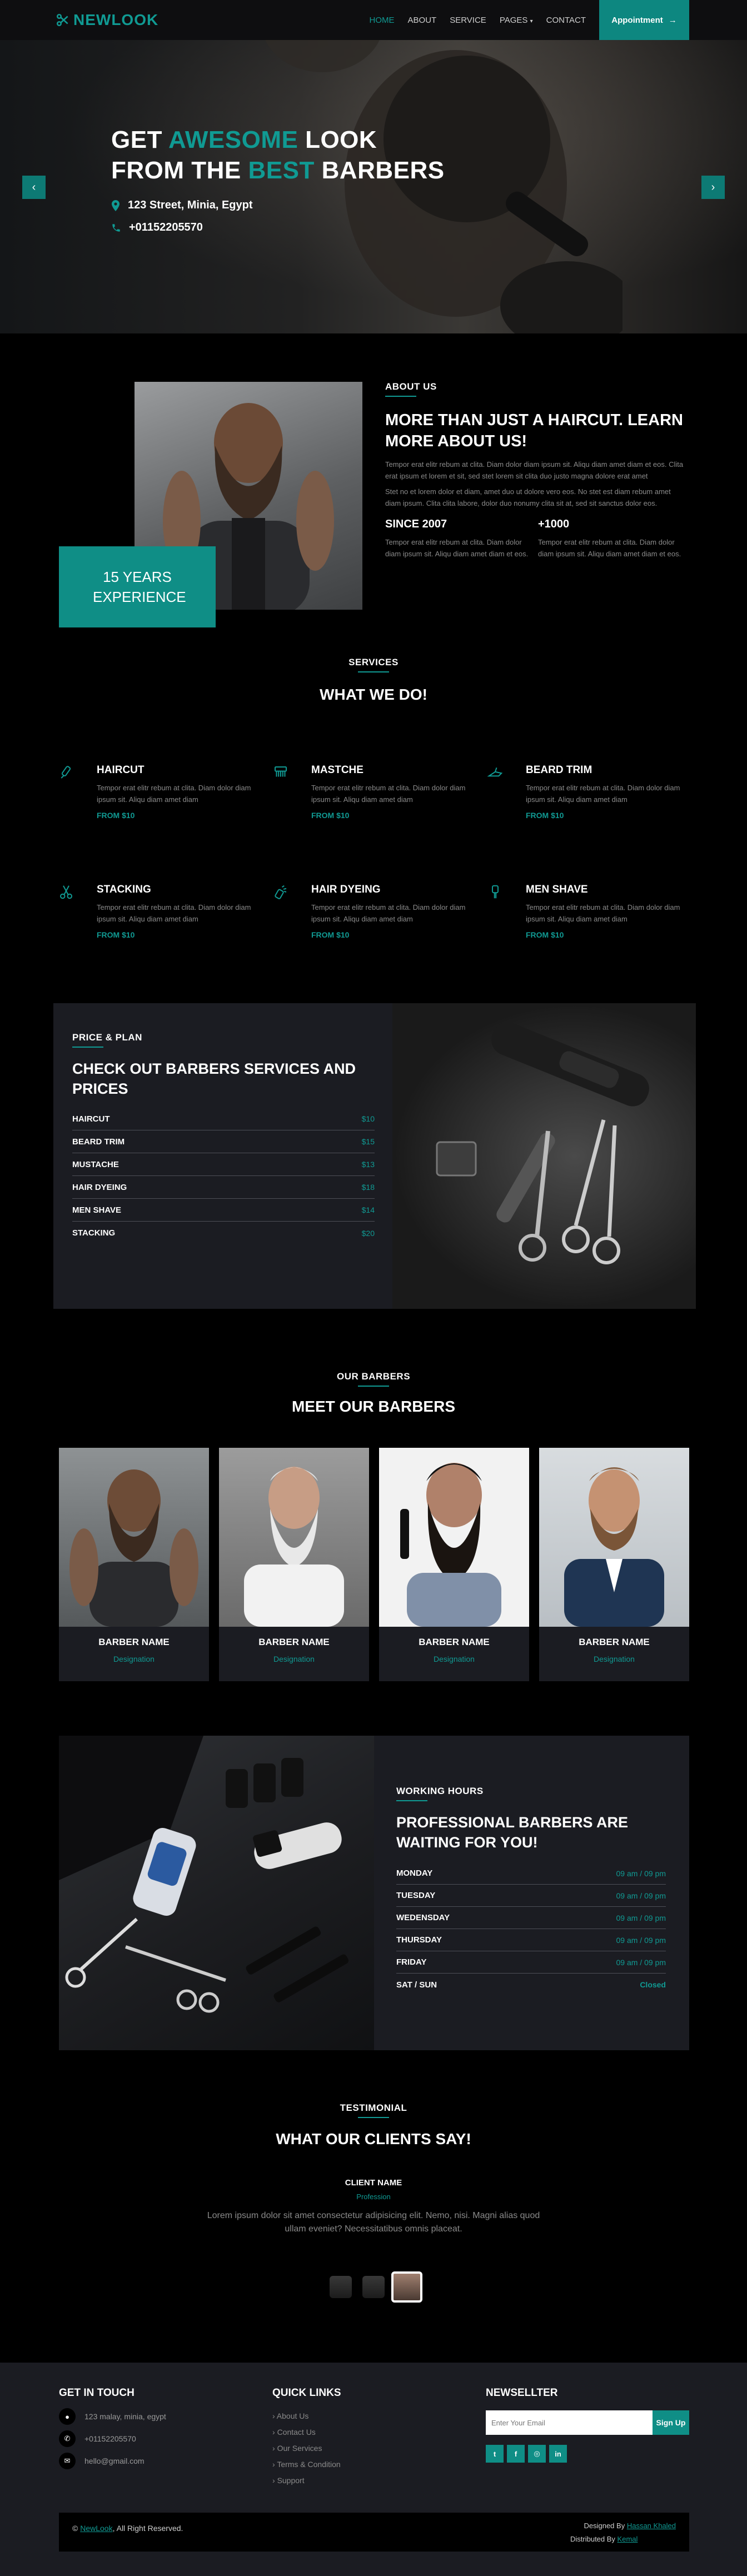 The width and height of the screenshot is (747, 2576). What do you see at coordinates (102, 2461) in the screenshot?
I see `footer-email: ✉ hello@gmail.com` at bounding box center [102, 2461].